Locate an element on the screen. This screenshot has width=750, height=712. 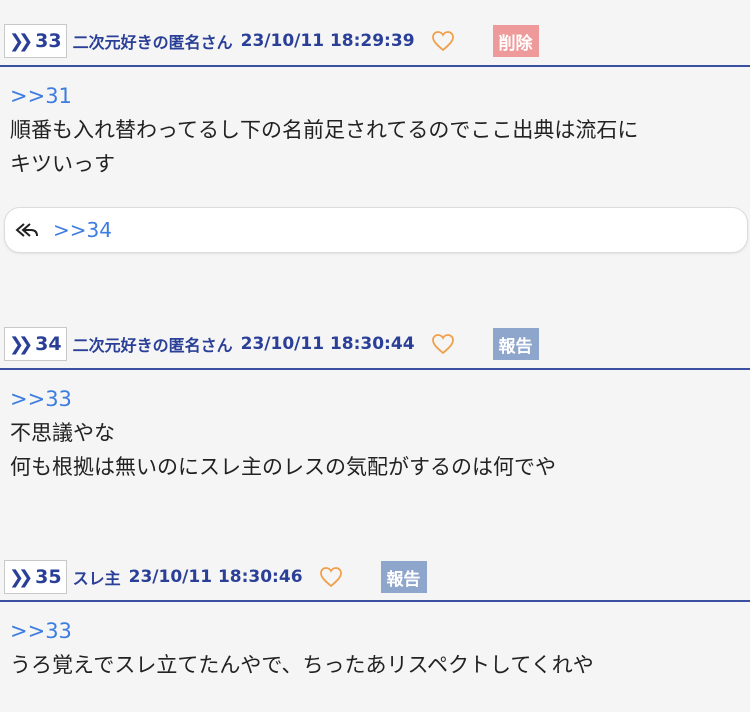
delete-button: 削除 is located at coordinates (515, 41).